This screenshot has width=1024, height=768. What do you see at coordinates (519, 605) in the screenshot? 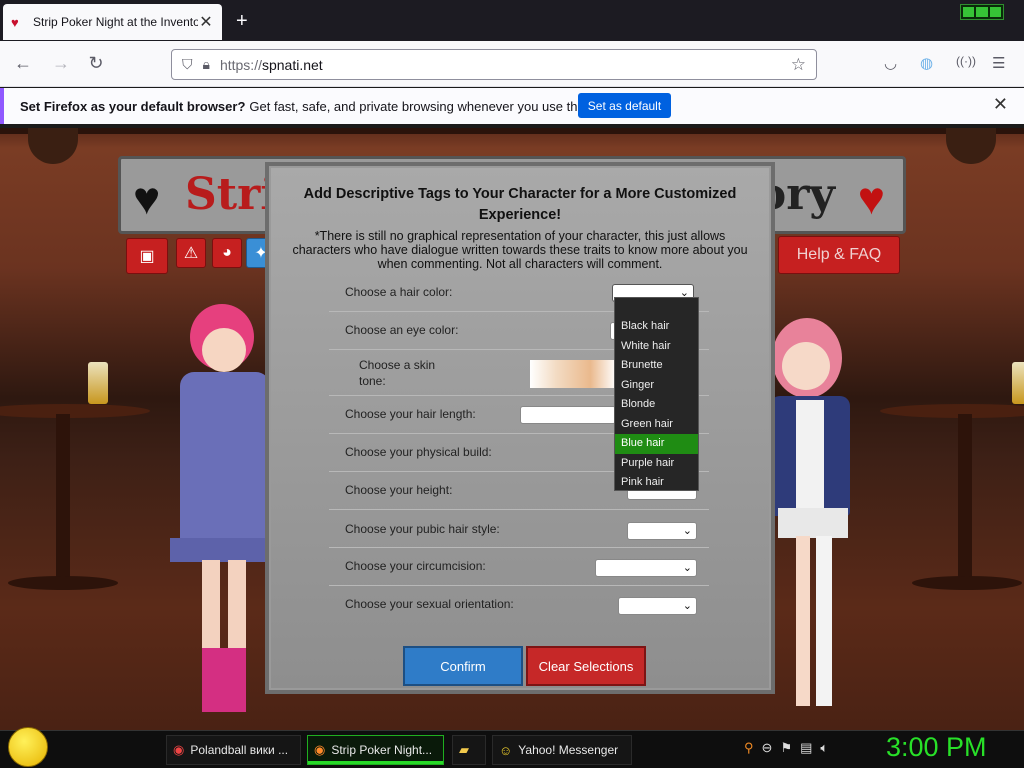
I see `sexual-orientation-row: Choose your sexual orientation: ⌄` at bounding box center [519, 605].